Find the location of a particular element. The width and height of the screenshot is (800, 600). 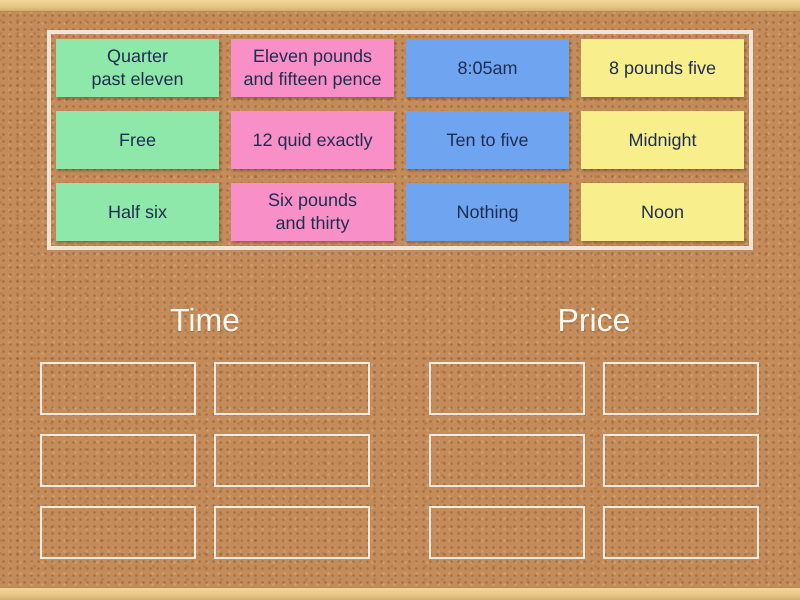

category-heading: Price is located at coordinates (594, 320).